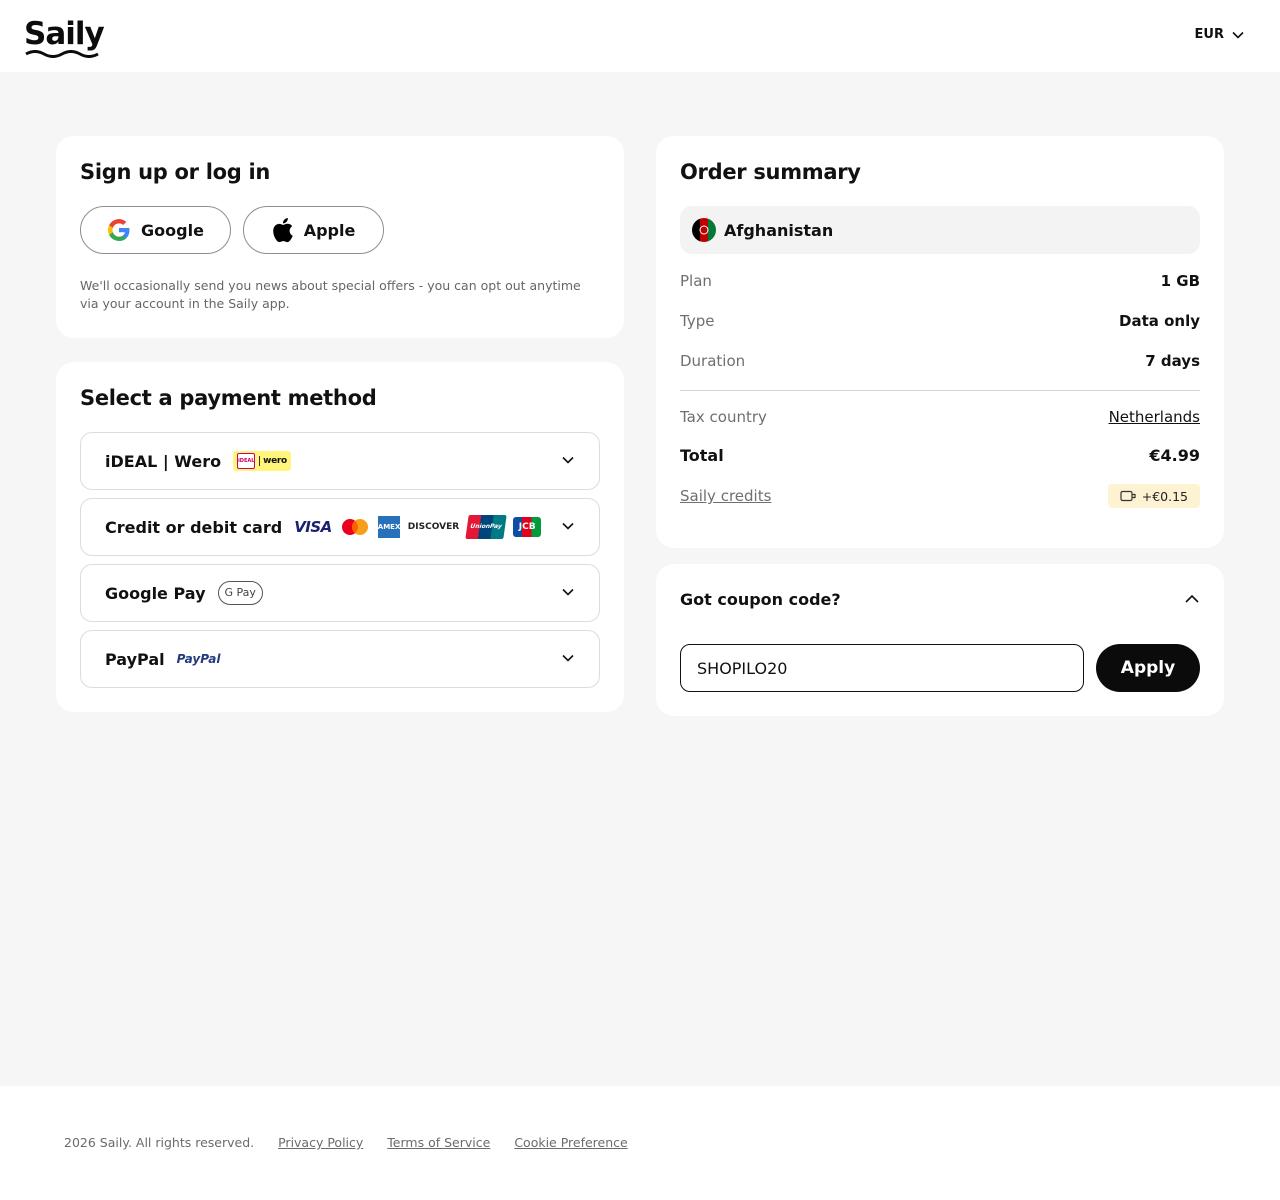  What do you see at coordinates (940, 390) in the screenshot?
I see `summary-divider` at bounding box center [940, 390].